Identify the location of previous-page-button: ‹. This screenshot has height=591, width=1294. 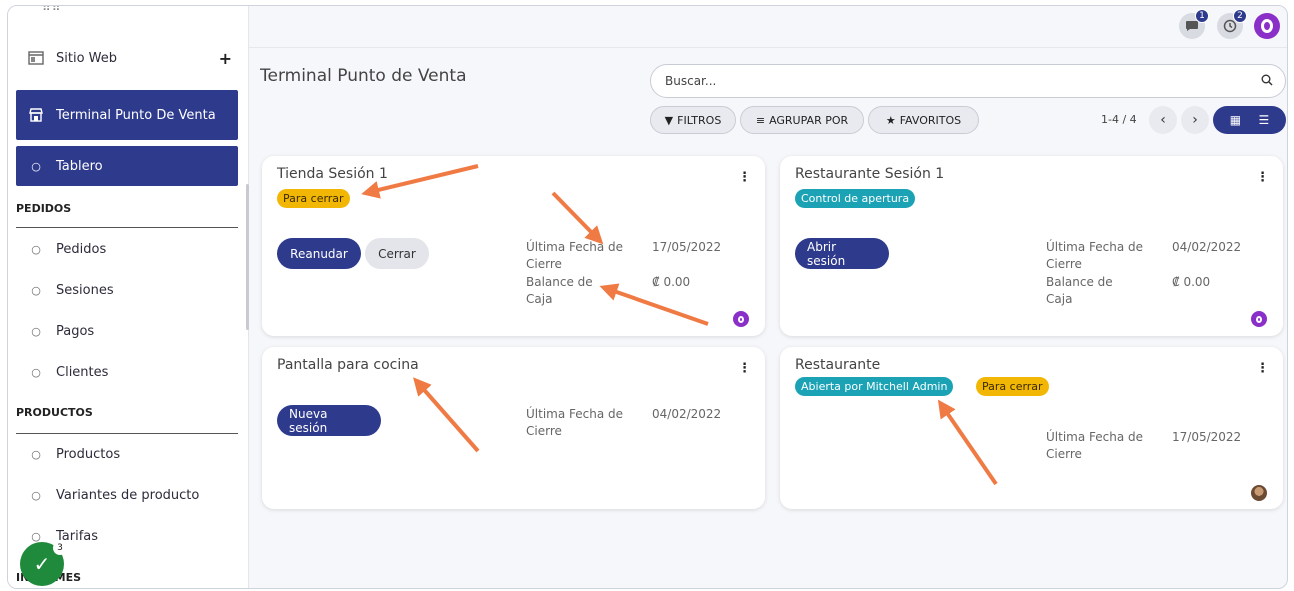
(1163, 120).